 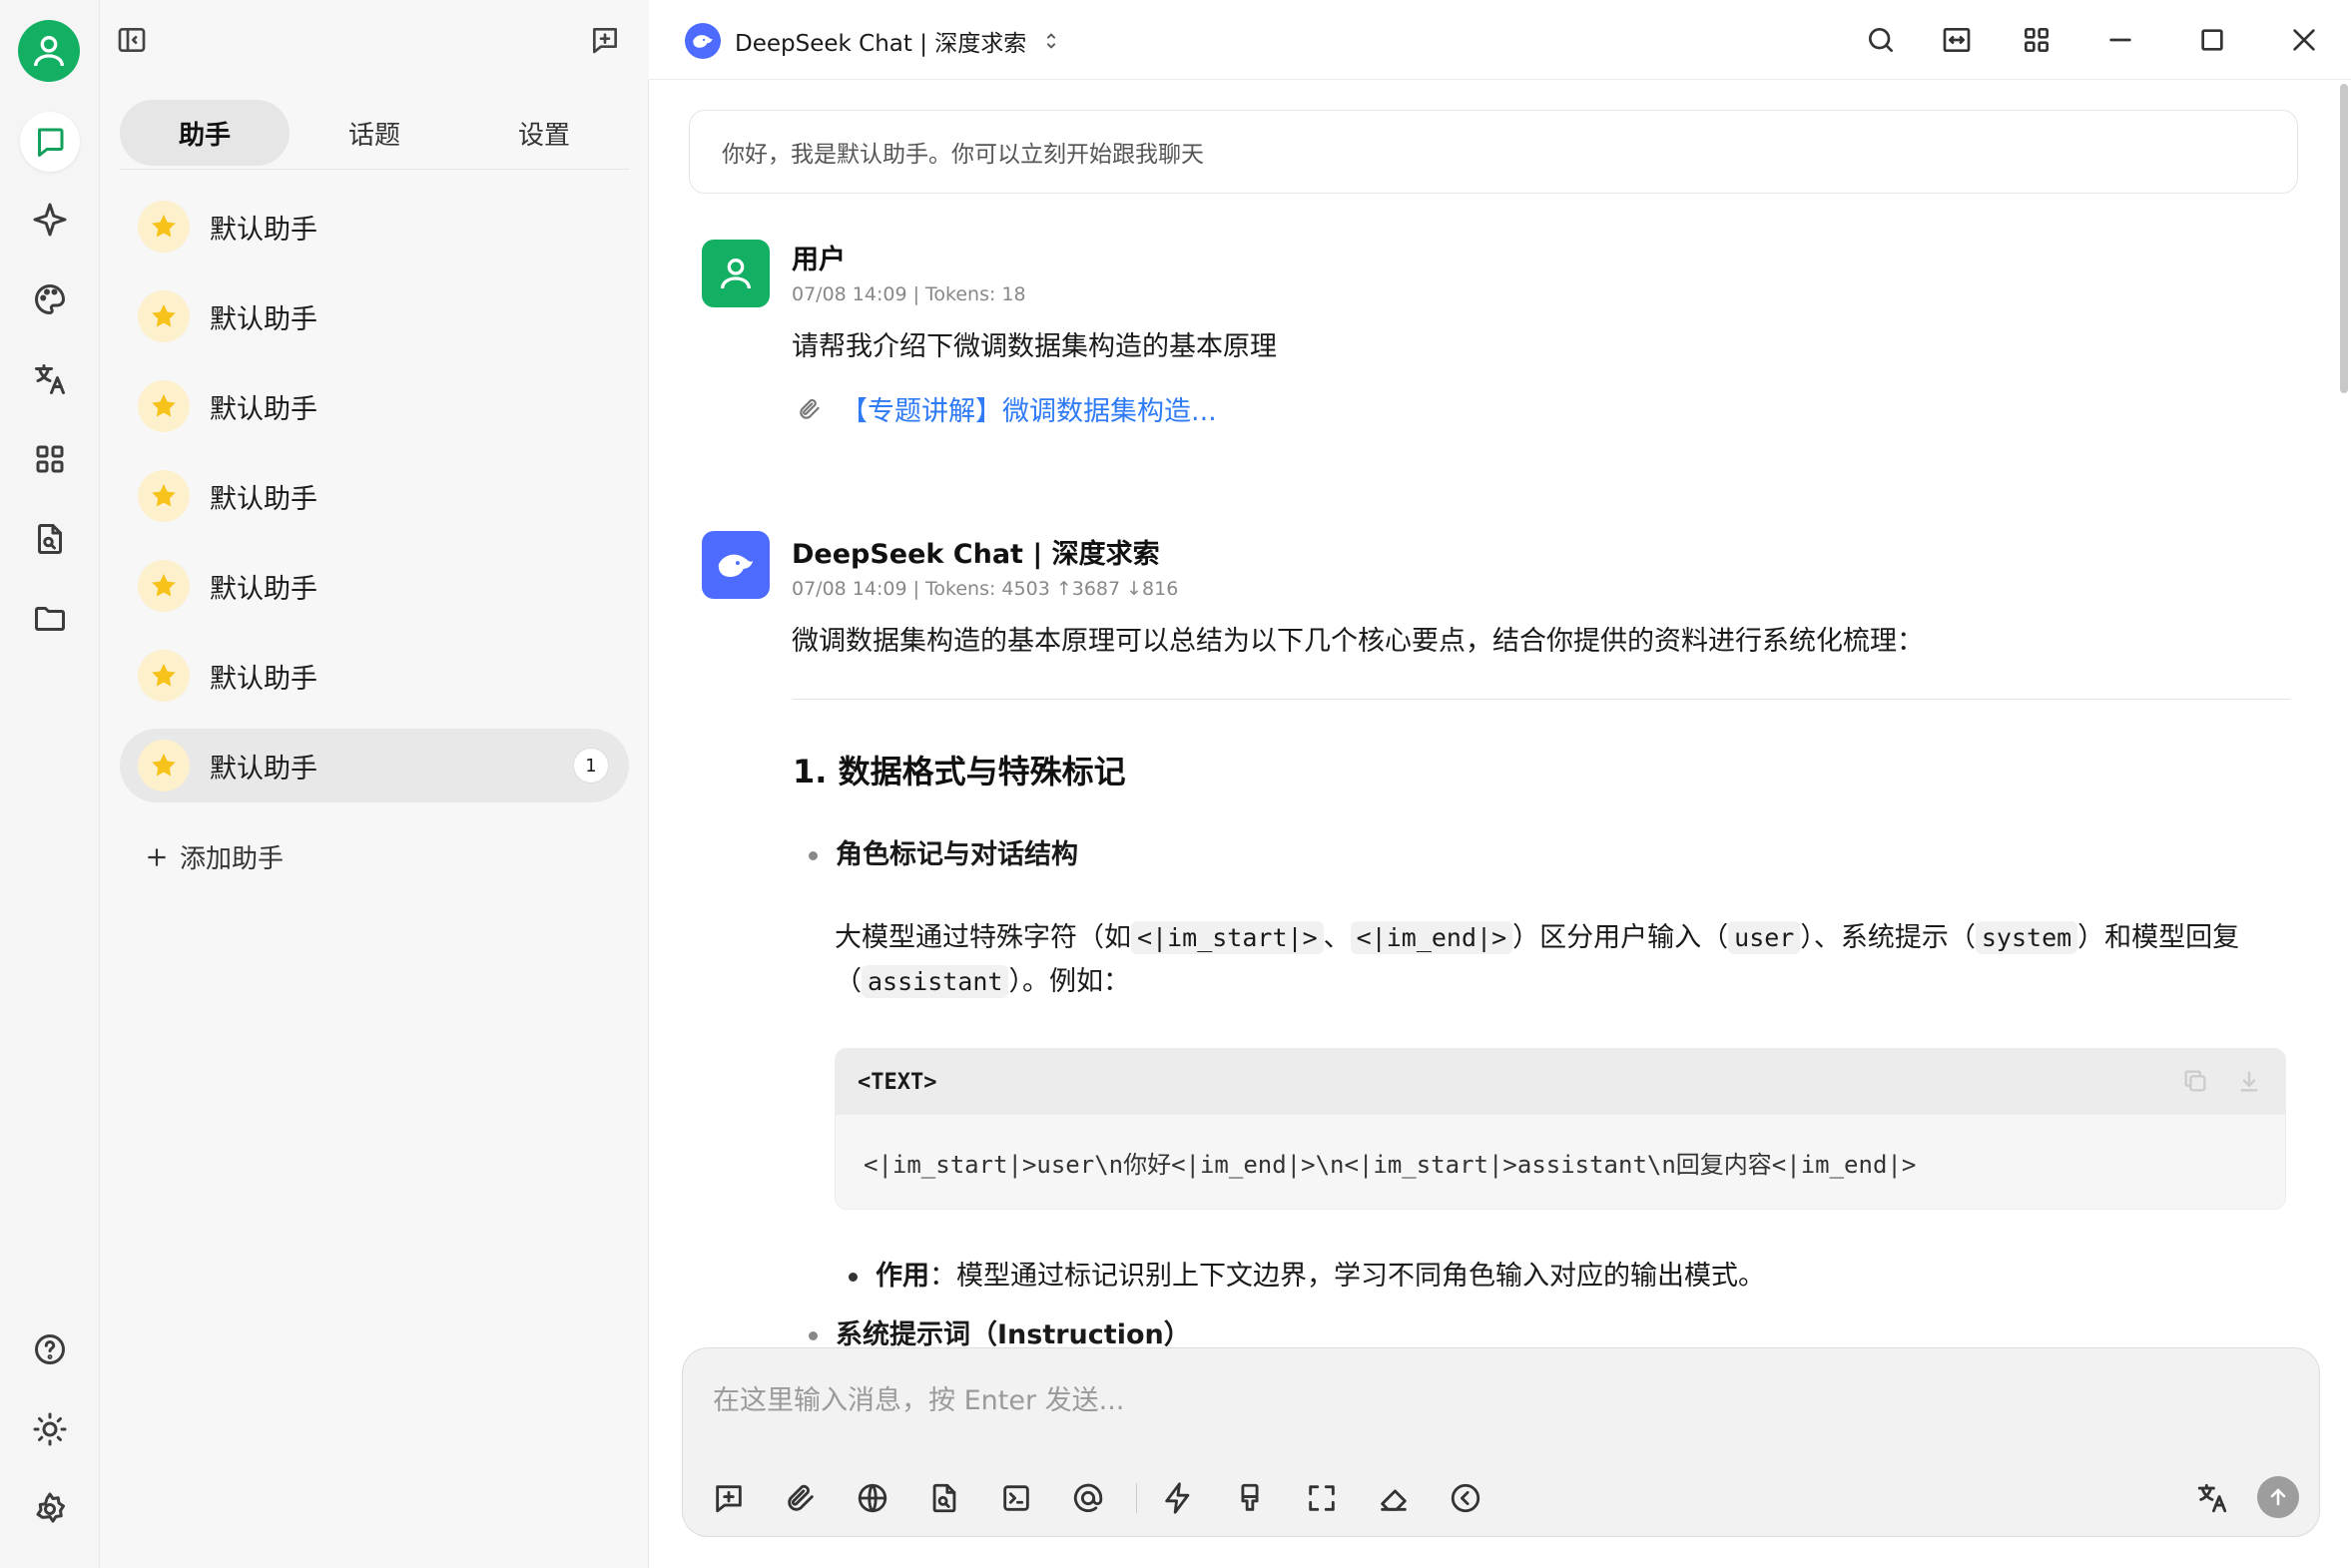 I want to click on sparkle-icon, so click(x=50, y=220).